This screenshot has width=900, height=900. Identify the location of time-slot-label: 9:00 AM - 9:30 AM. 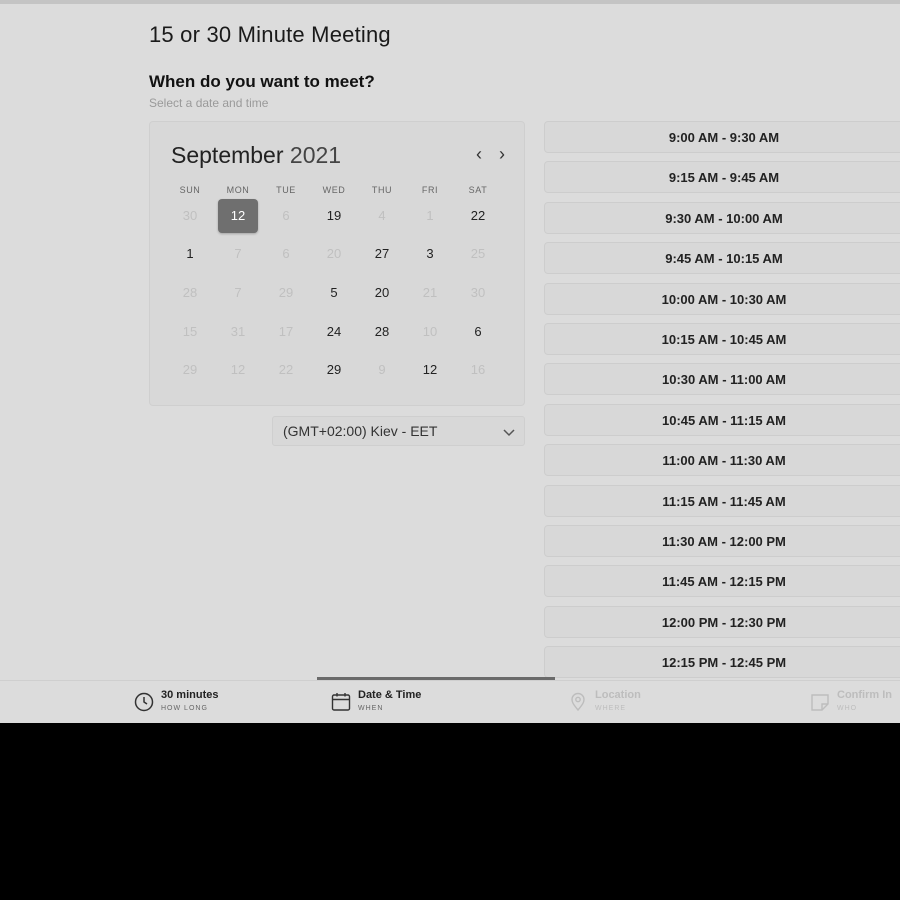
(724, 137).